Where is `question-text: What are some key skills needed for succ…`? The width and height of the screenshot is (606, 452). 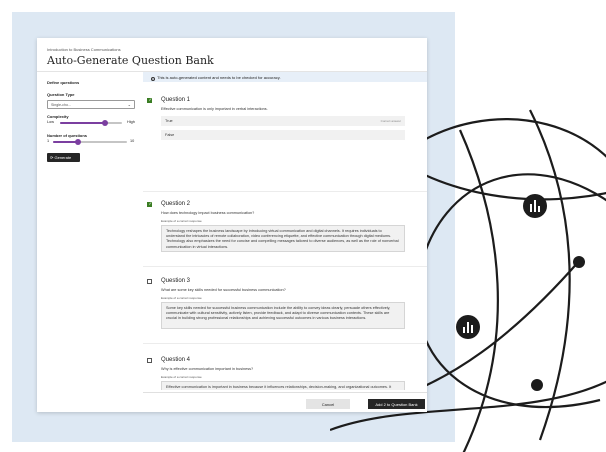
question-text: What are some key skills needed for succ… is located at coordinates (223, 290).